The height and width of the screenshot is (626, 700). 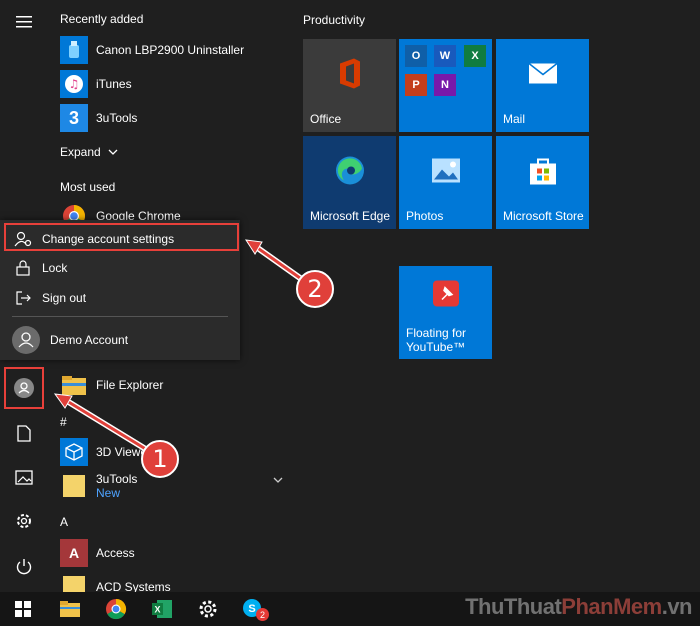 I want to click on taskbar-excel: X, so click(x=162, y=609).